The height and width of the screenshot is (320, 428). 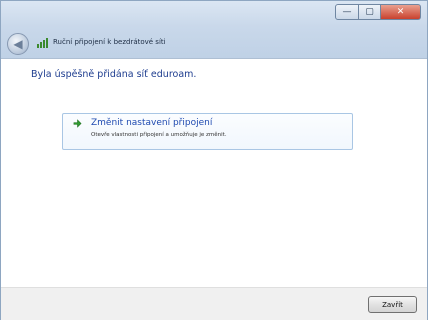 I want to click on window-title: Ruční připojení k bezdrátové síti, so click(x=109, y=42).